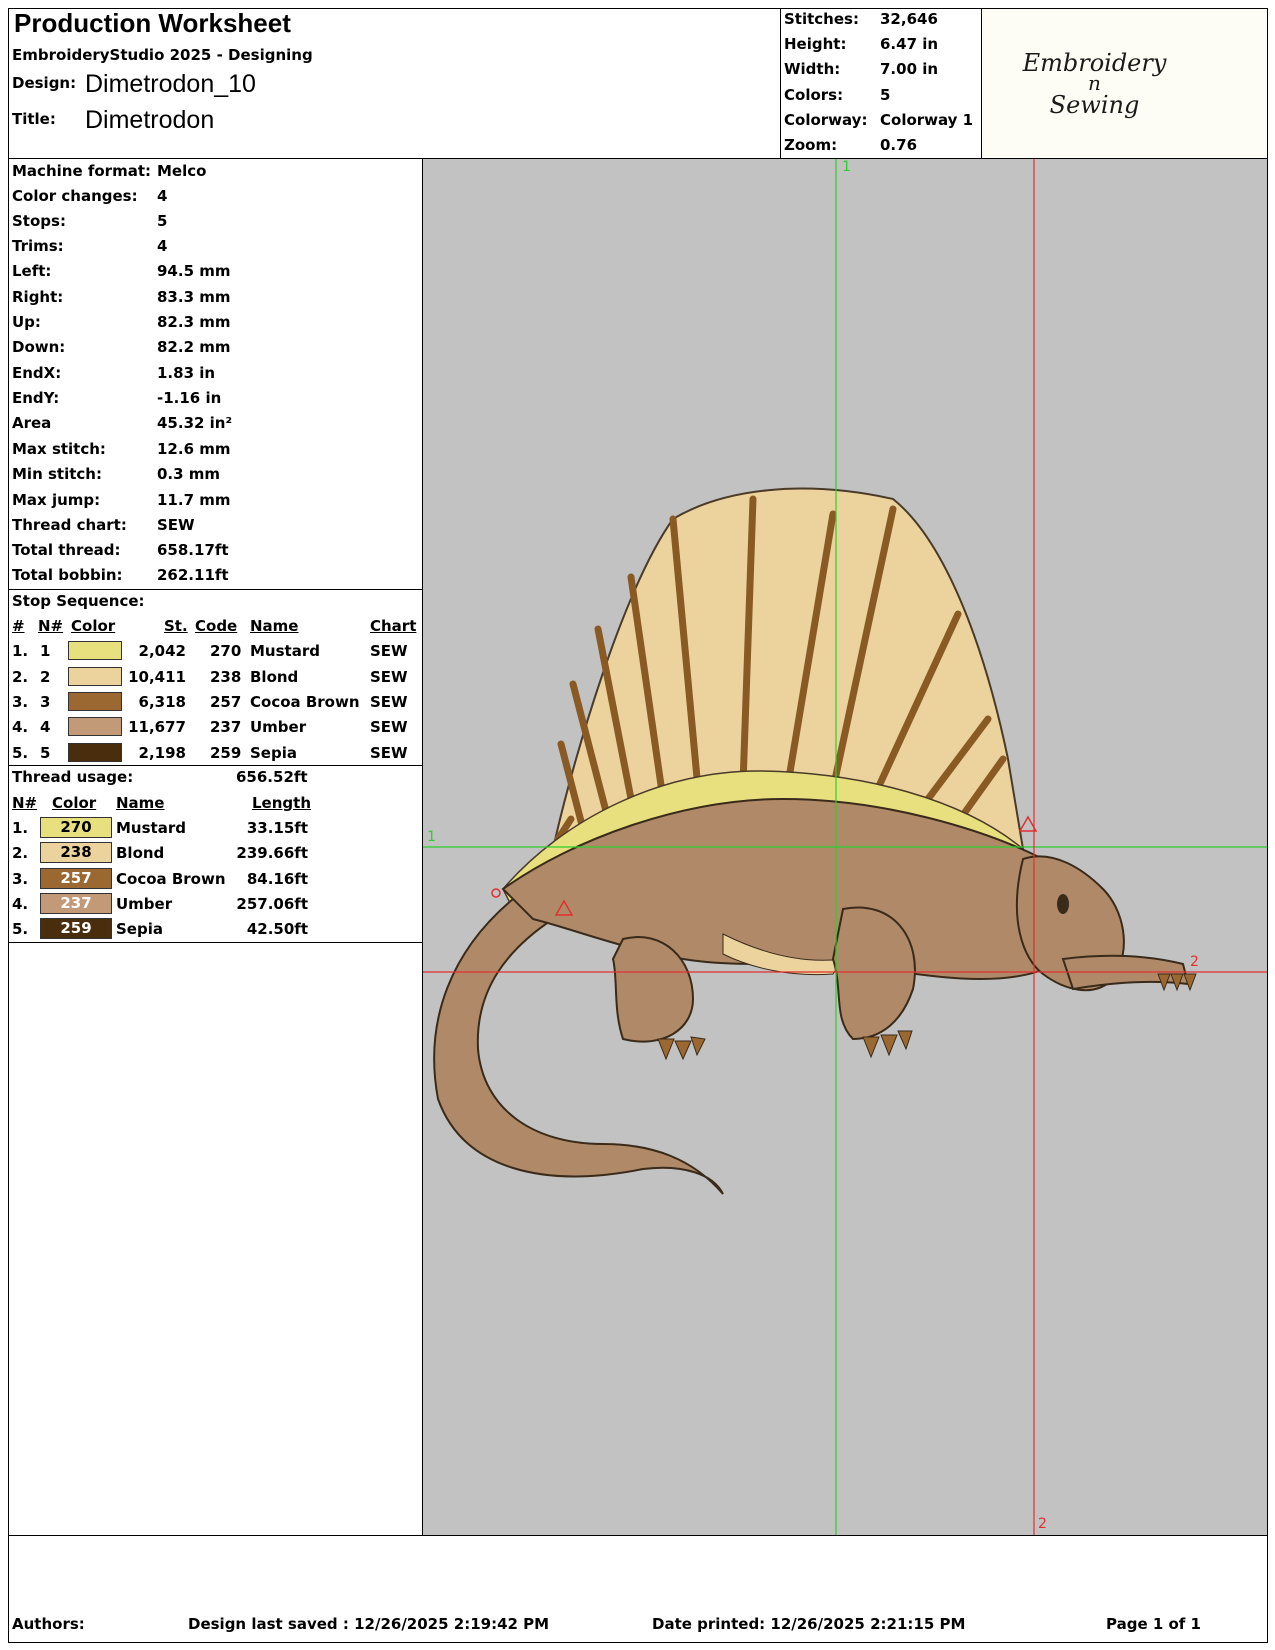 This screenshot has height=1650, width=1275. What do you see at coordinates (150, 120) in the screenshot?
I see `title-value: Dimetrodon` at bounding box center [150, 120].